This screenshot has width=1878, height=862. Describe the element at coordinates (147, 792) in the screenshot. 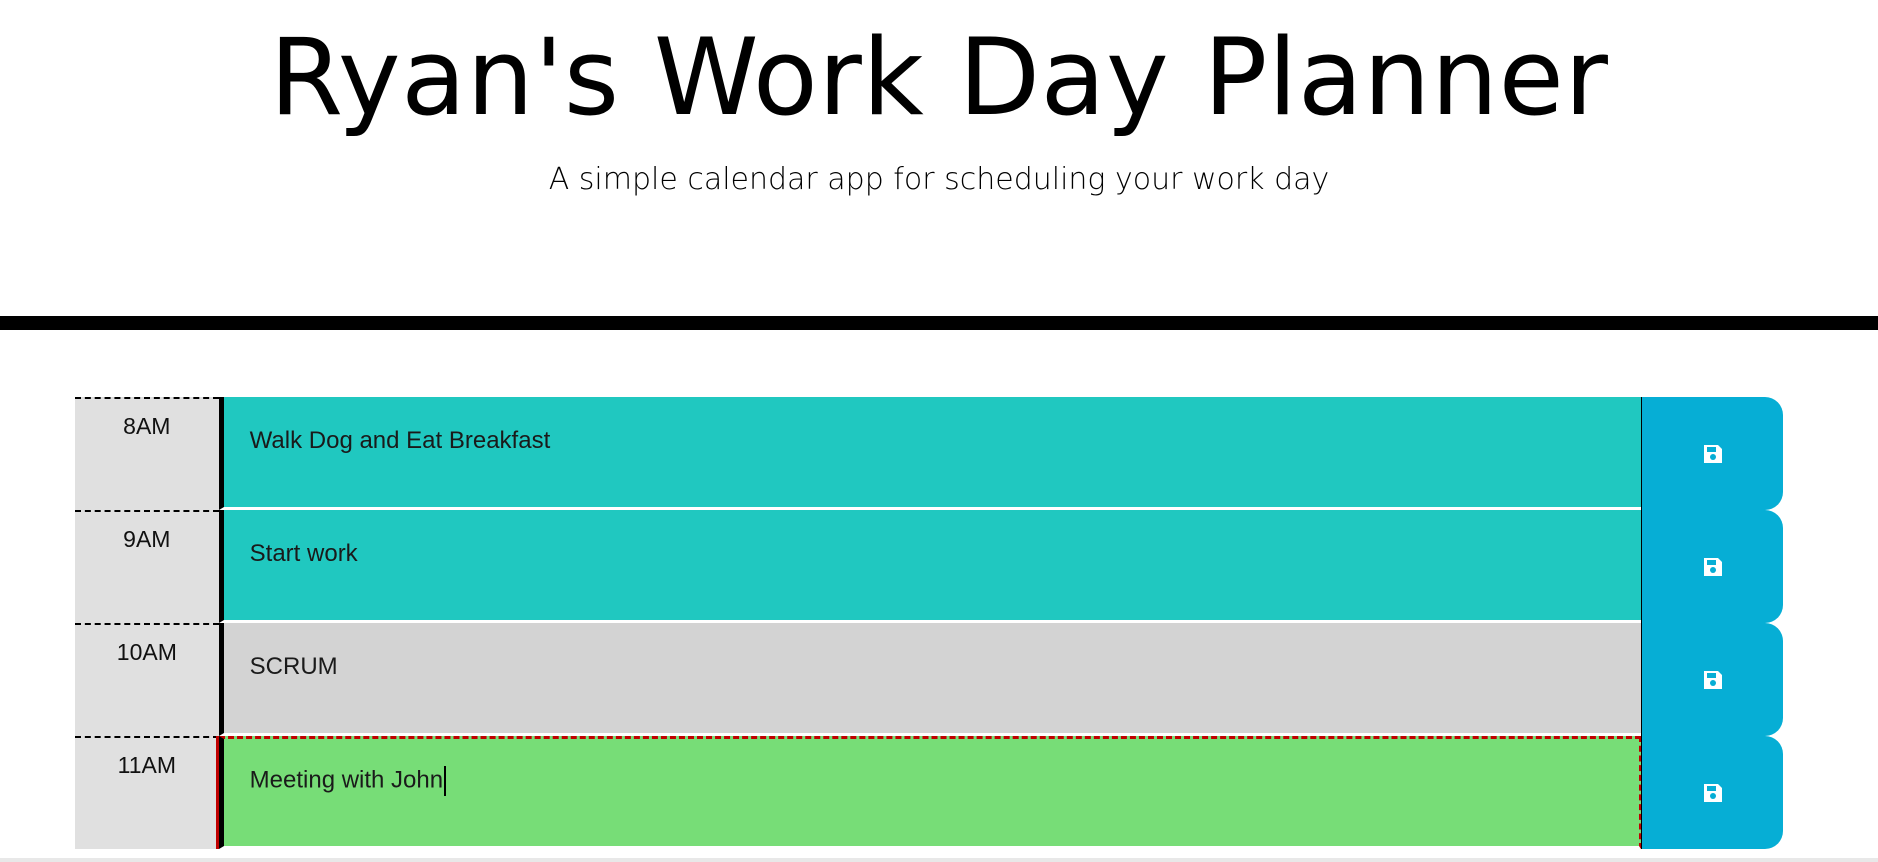

I see `hour-label: 11AM` at that location.